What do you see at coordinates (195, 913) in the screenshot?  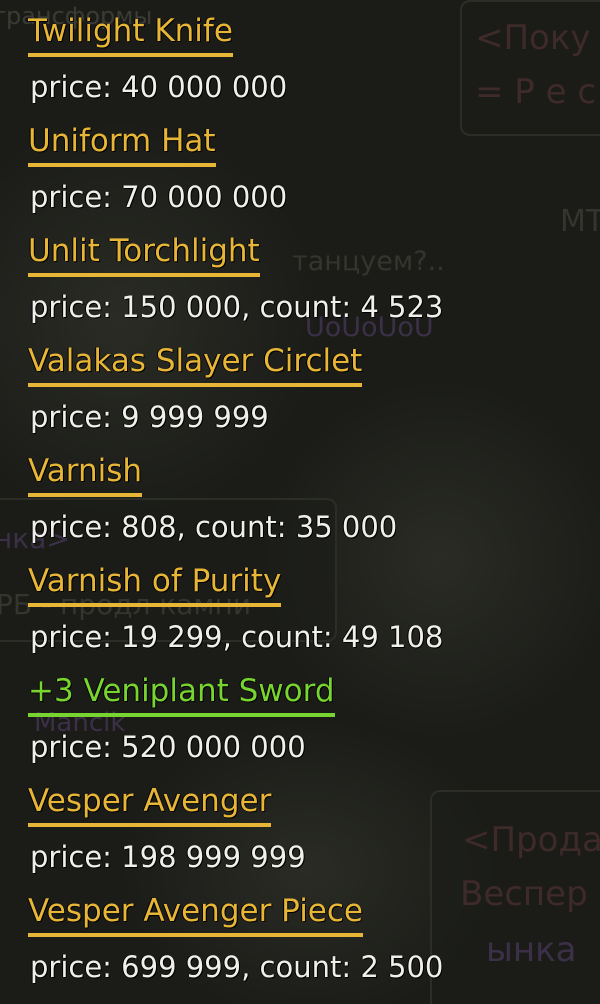 I see `item-name-link: Vesper Avenger Piece` at bounding box center [195, 913].